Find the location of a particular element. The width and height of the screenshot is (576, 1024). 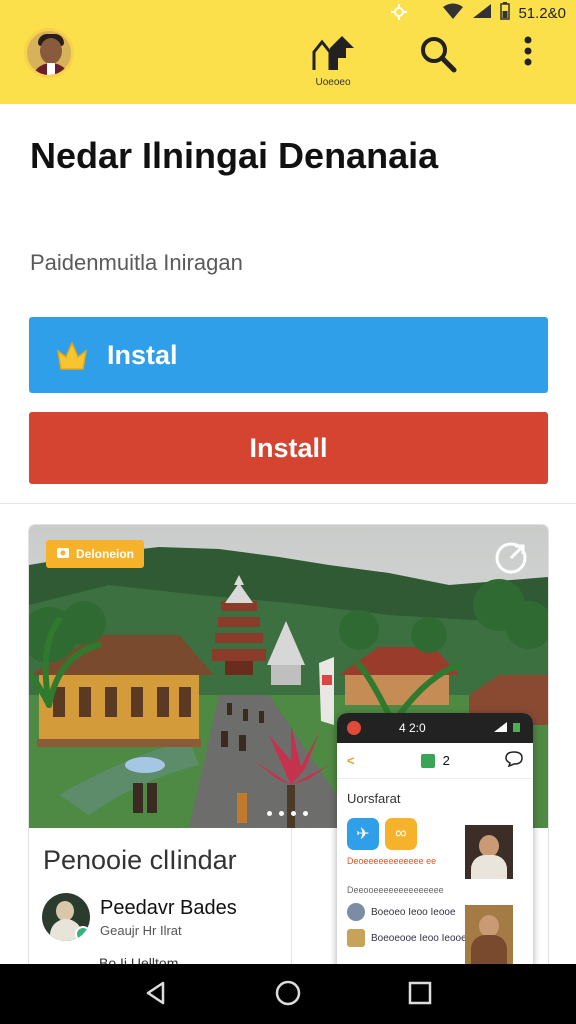

phone-heading: Uorsfarat is located at coordinates (374, 798).